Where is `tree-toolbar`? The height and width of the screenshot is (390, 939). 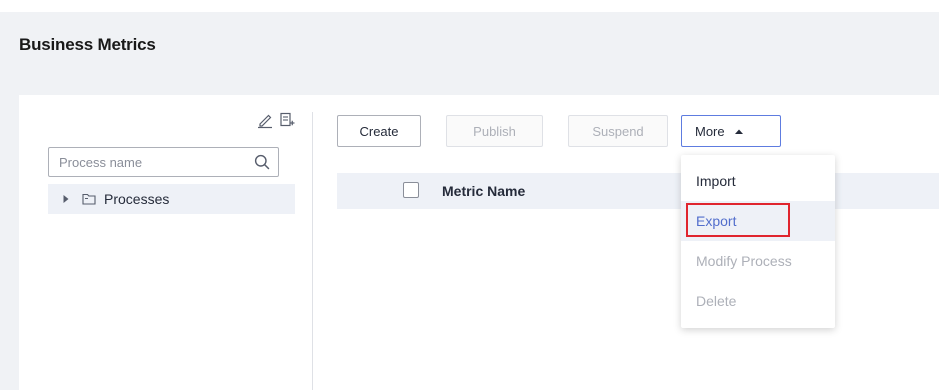 tree-toolbar is located at coordinates (276, 120).